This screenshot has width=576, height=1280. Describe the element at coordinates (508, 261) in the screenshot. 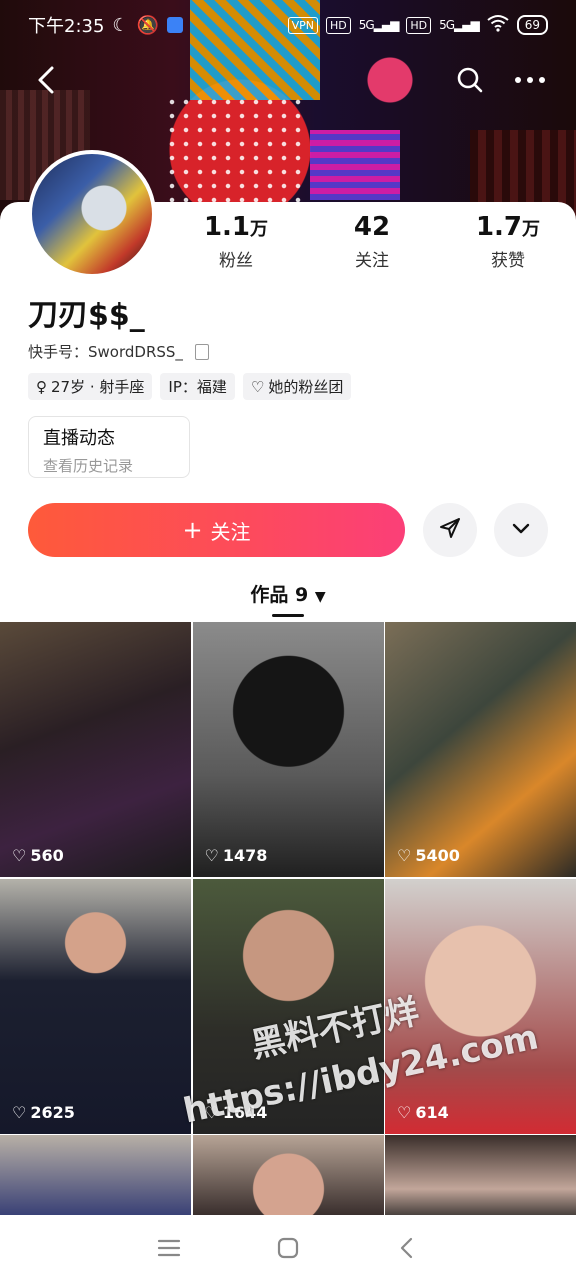

I see `stat-label: 获赞` at that location.